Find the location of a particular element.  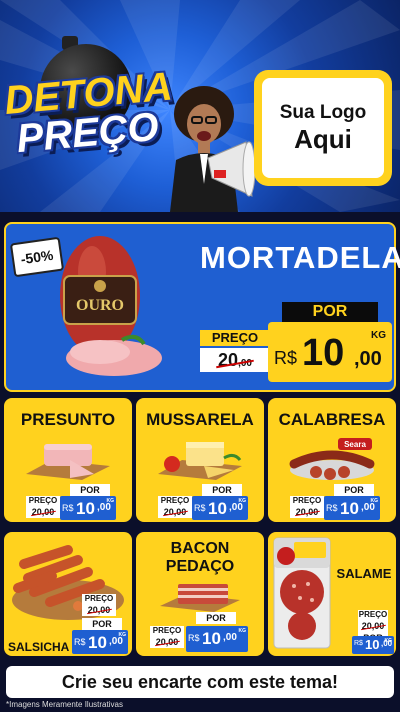

mussarela-image is located at coordinates (200, 461).